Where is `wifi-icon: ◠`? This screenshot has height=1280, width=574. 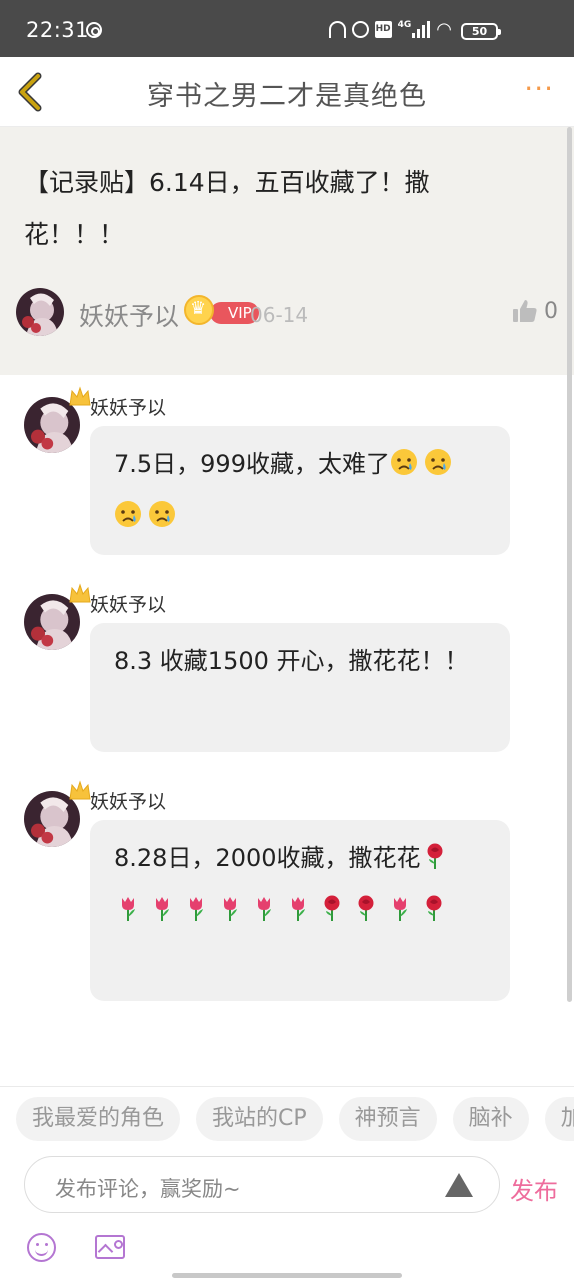
wifi-icon: ◠ is located at coordinates (444, 29).